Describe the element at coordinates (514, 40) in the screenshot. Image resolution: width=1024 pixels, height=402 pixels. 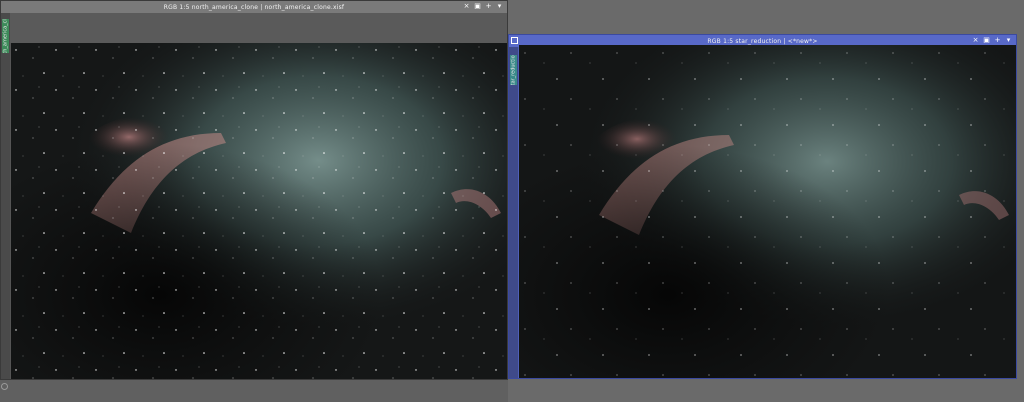
I see `window-menu-icon` at that location.